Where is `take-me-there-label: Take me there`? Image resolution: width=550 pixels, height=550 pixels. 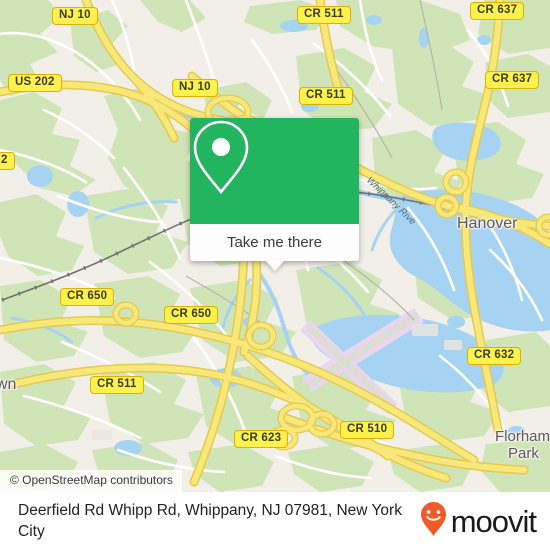
take-me-there-label: Take me there is located at coordinates (274, 242).